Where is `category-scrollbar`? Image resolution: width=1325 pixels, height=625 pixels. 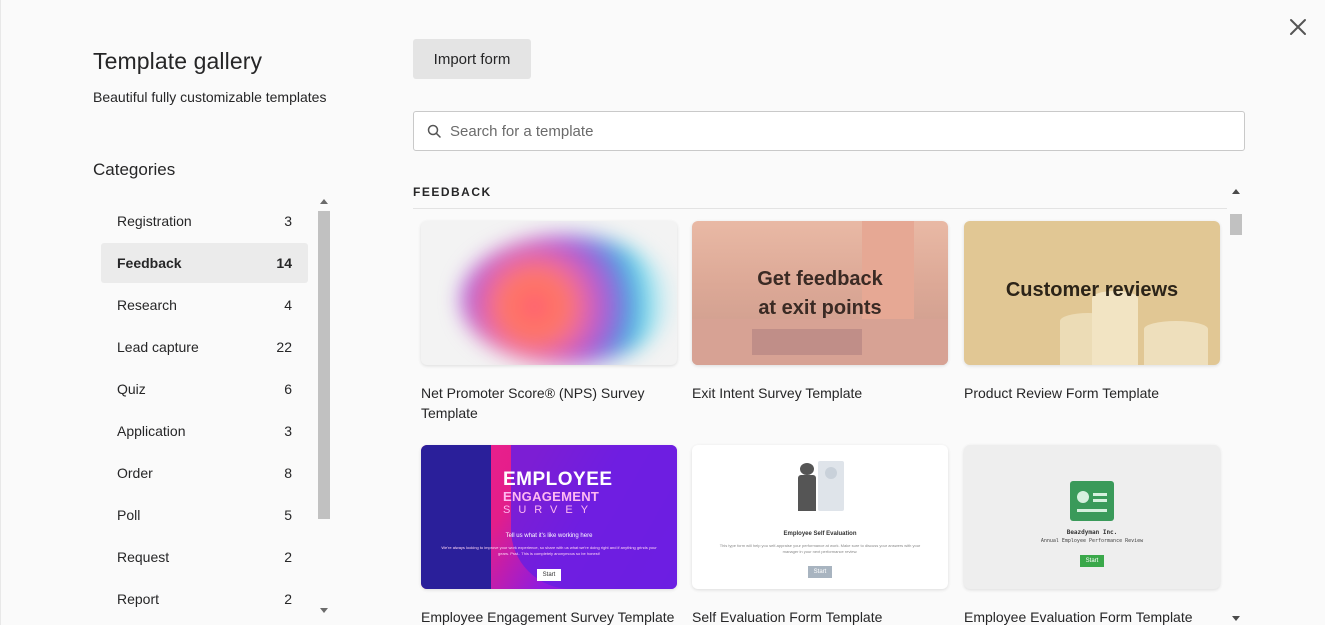 category-scrollbar is located at coordinates (324, 406).